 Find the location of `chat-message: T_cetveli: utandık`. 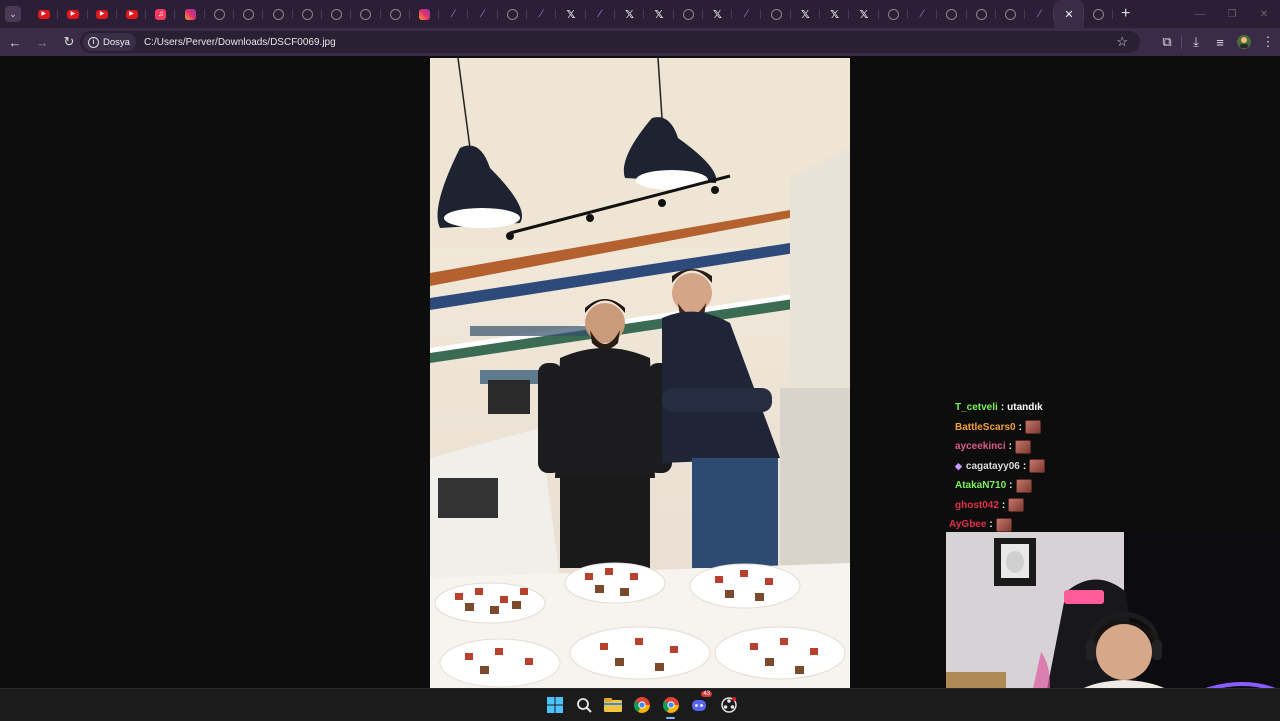

chat-message: T_cetveli: utandık is located at coordinates (1045, 408).